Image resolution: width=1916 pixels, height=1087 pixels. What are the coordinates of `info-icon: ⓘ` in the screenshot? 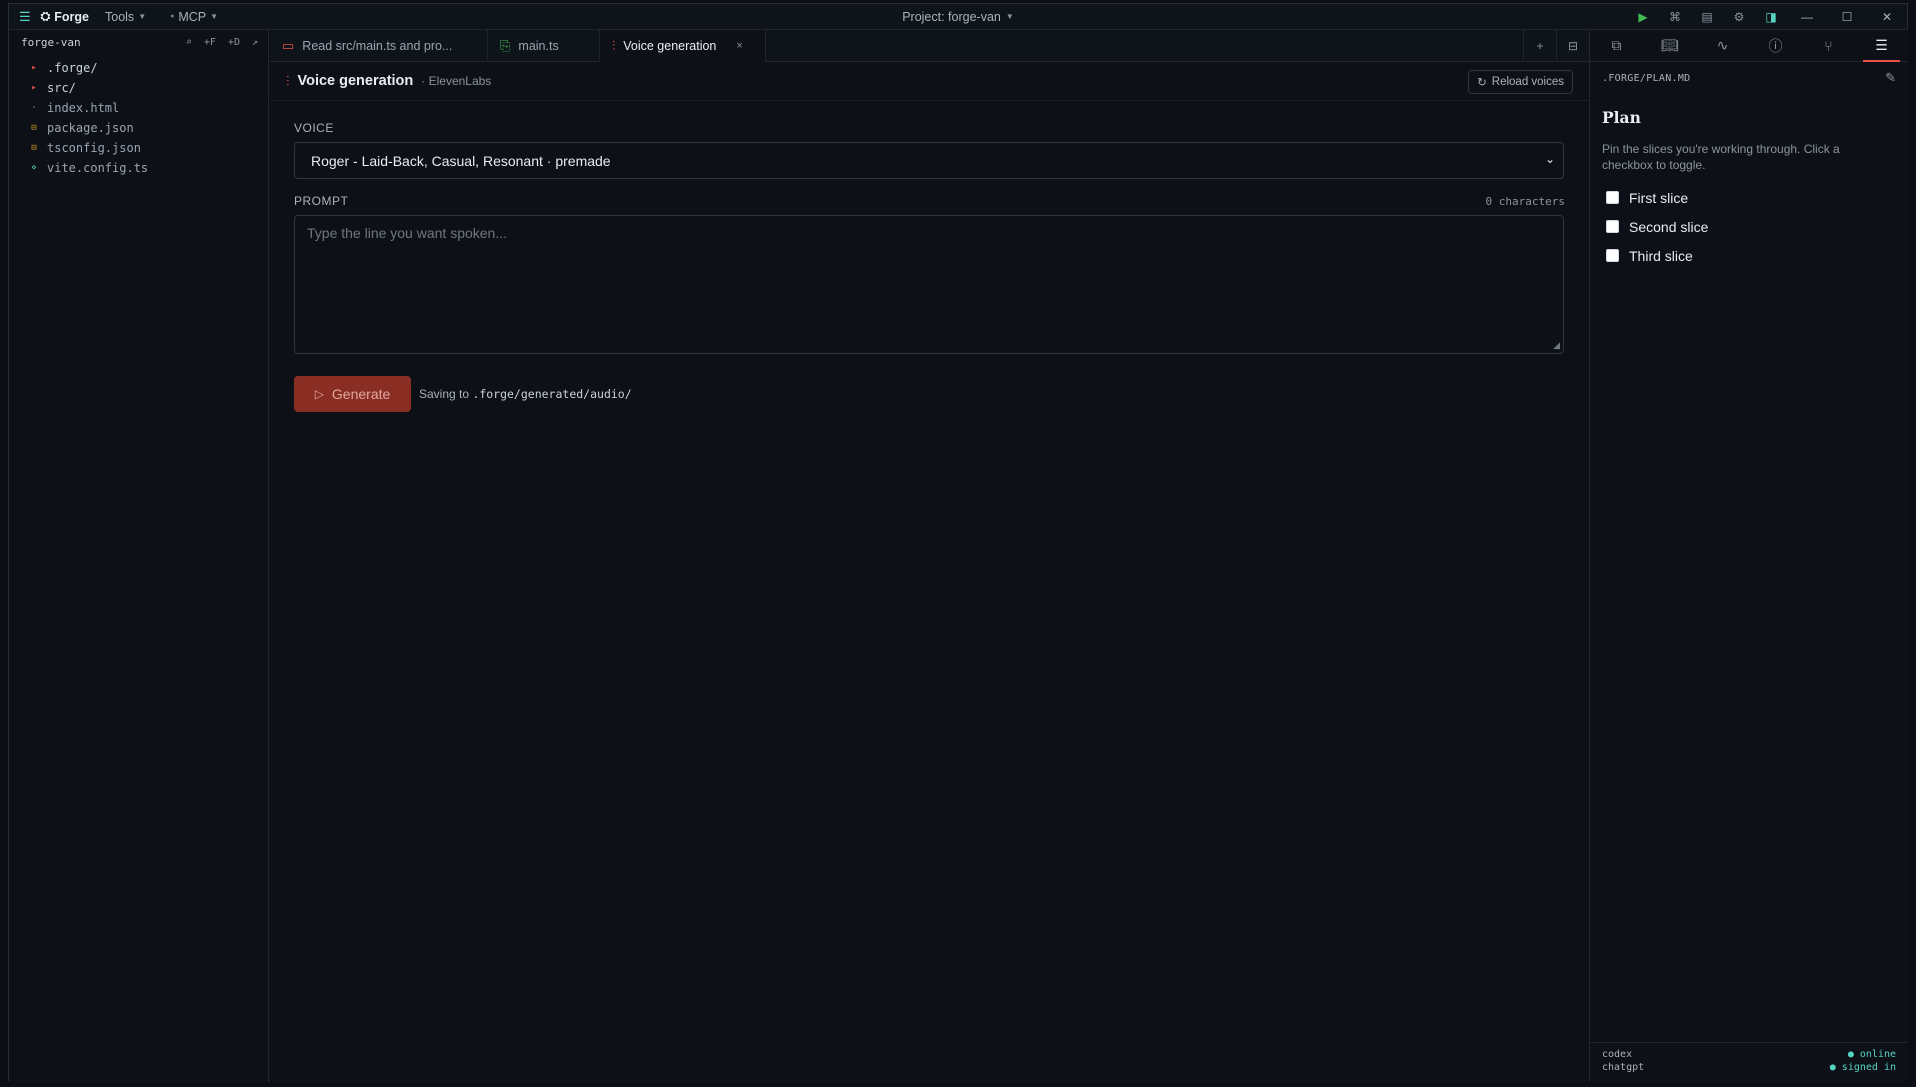 It's located at (1775, 45).